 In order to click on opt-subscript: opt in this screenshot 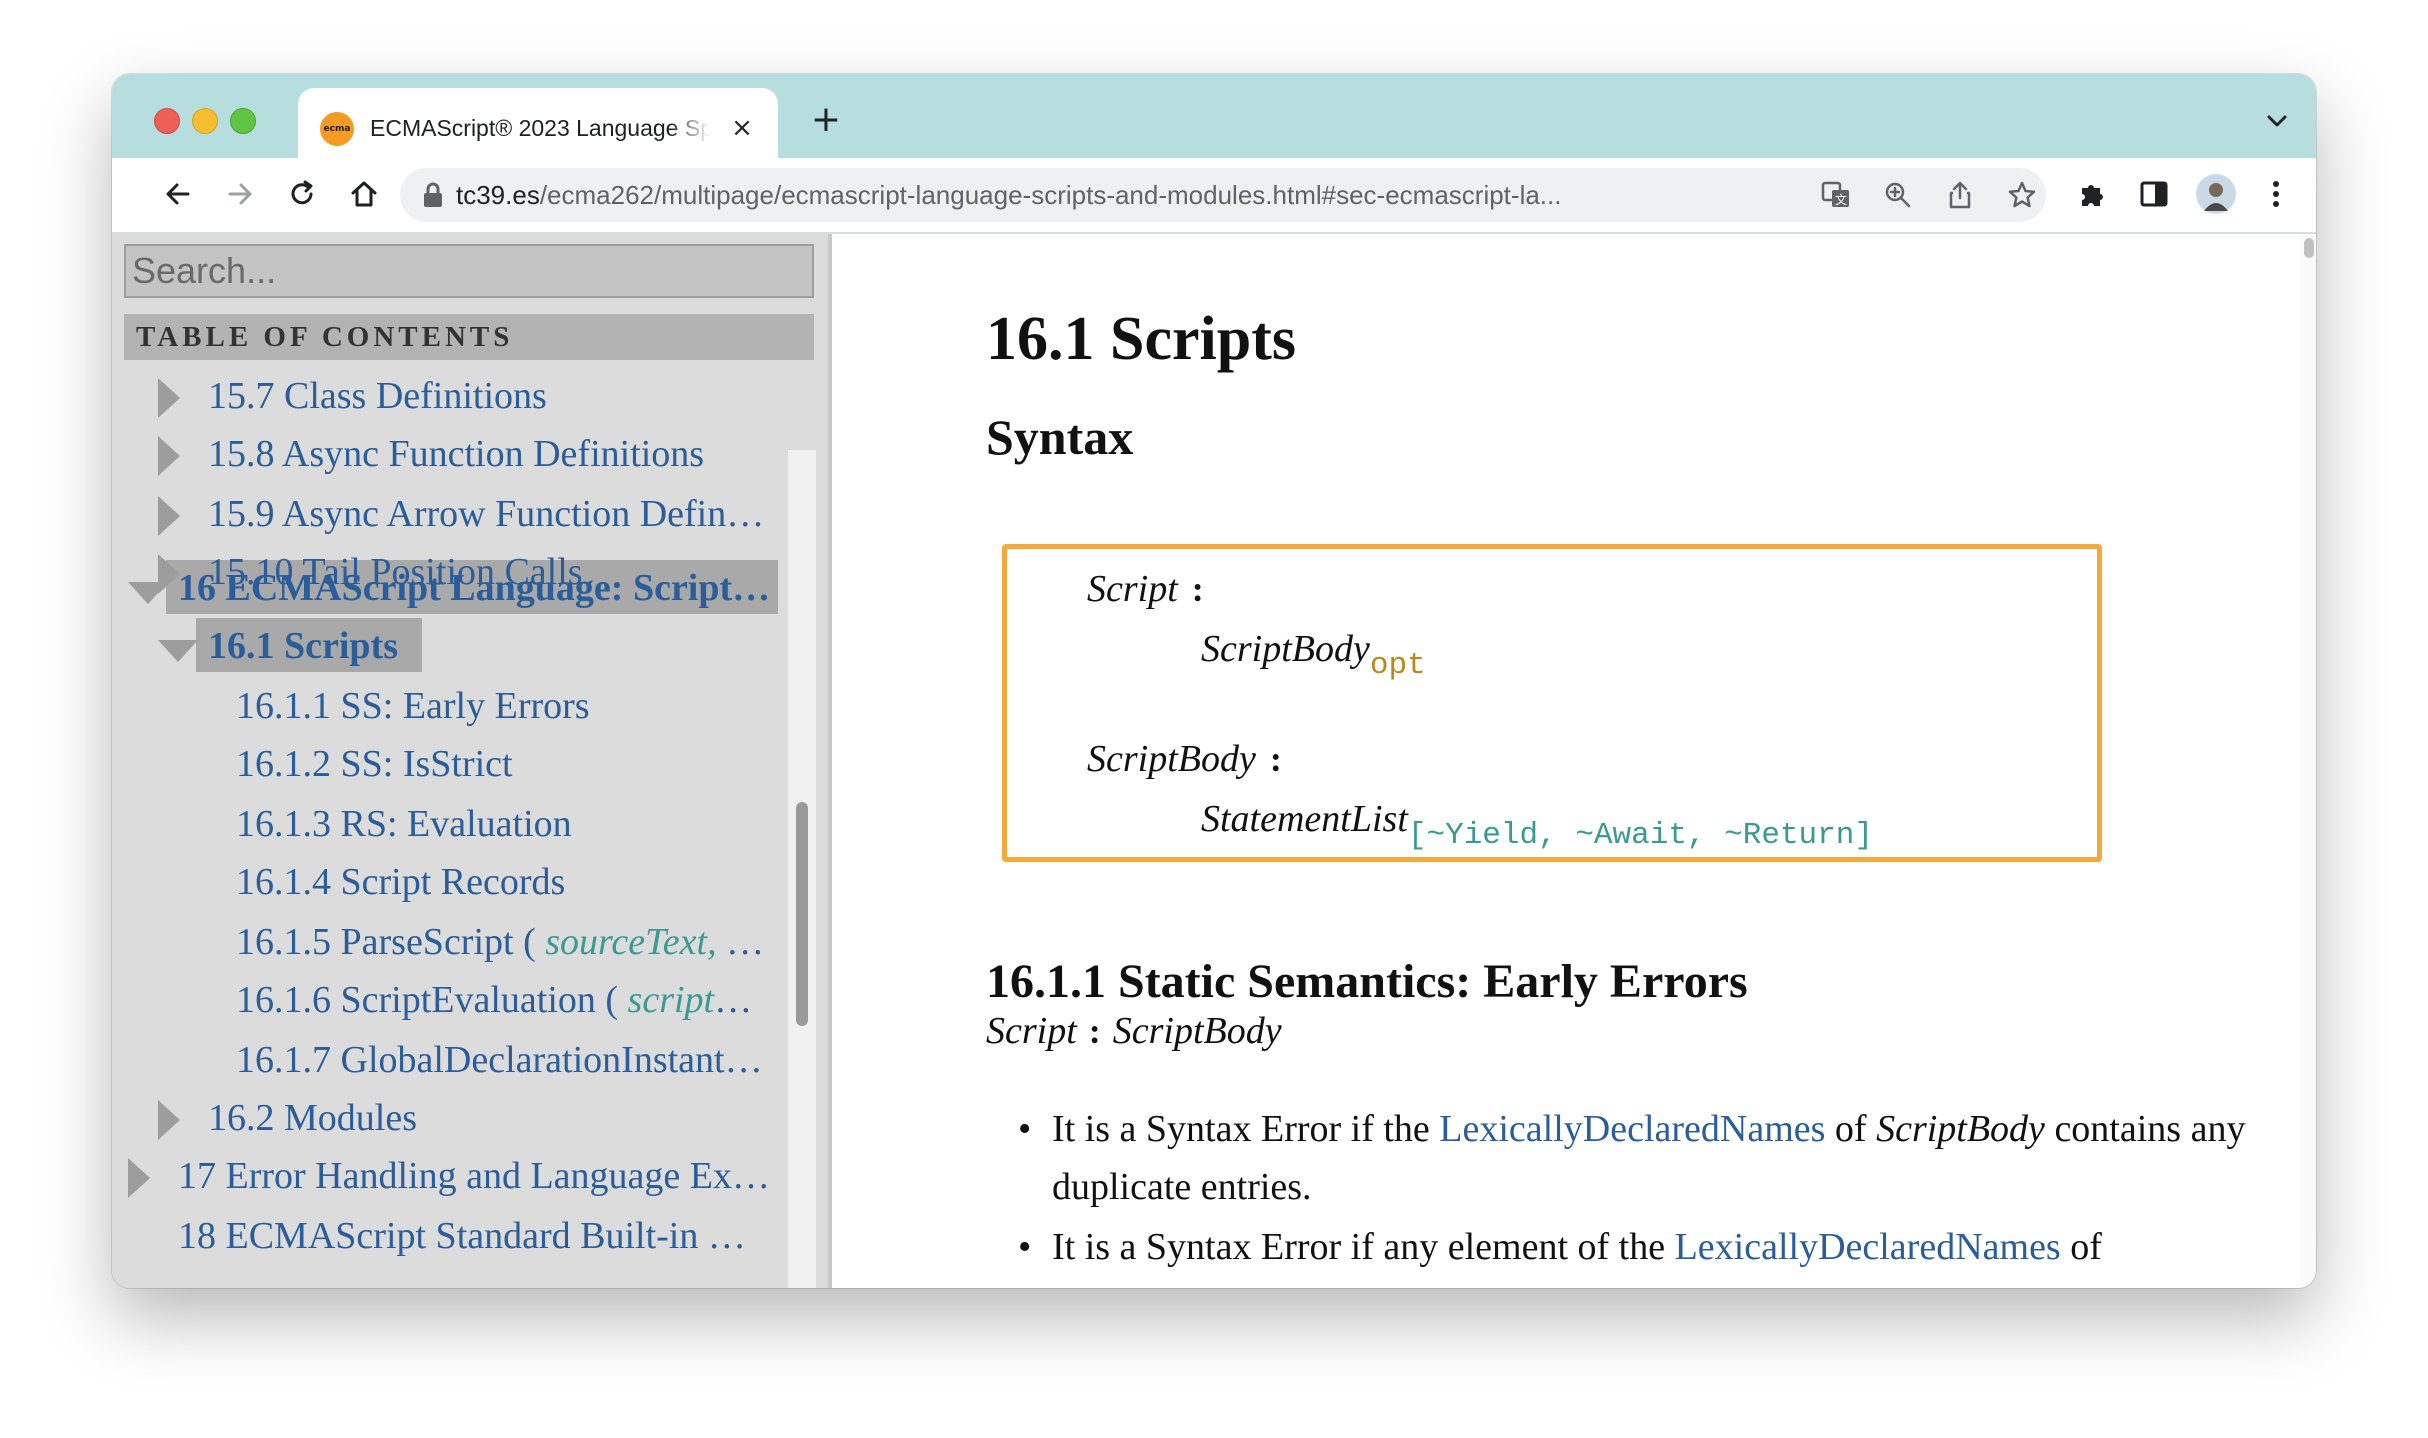, I will do `click(1397, 665)`.